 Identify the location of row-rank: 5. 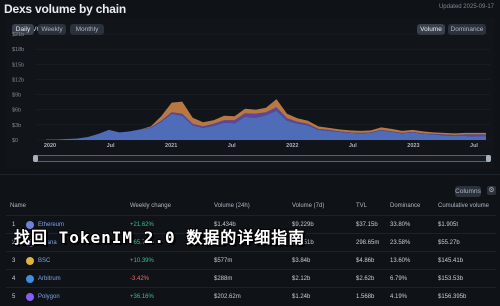
(14, 297).